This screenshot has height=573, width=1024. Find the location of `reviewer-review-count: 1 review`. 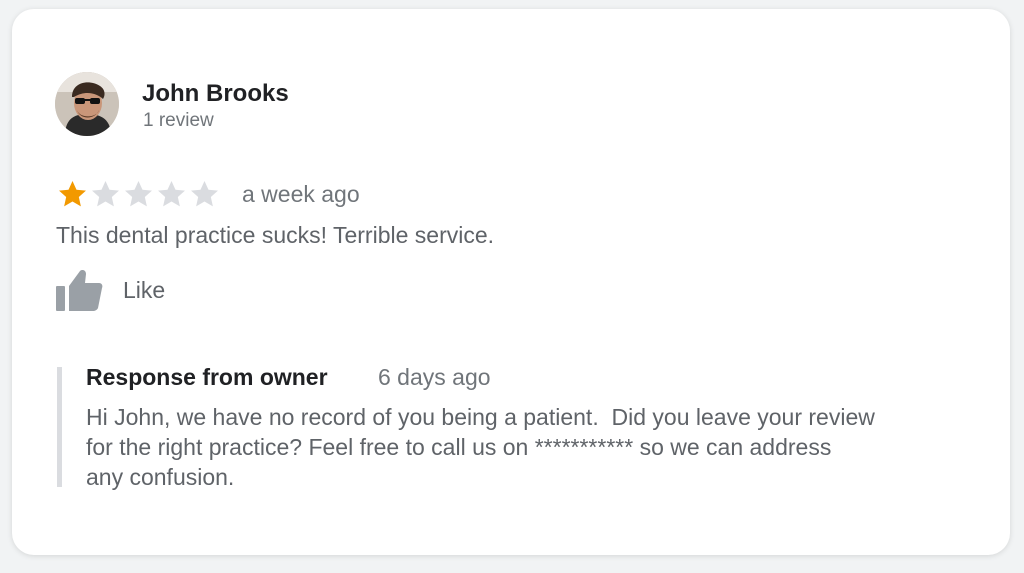

reviewer-review-count: 1 review is located at coordinates (178, 120).